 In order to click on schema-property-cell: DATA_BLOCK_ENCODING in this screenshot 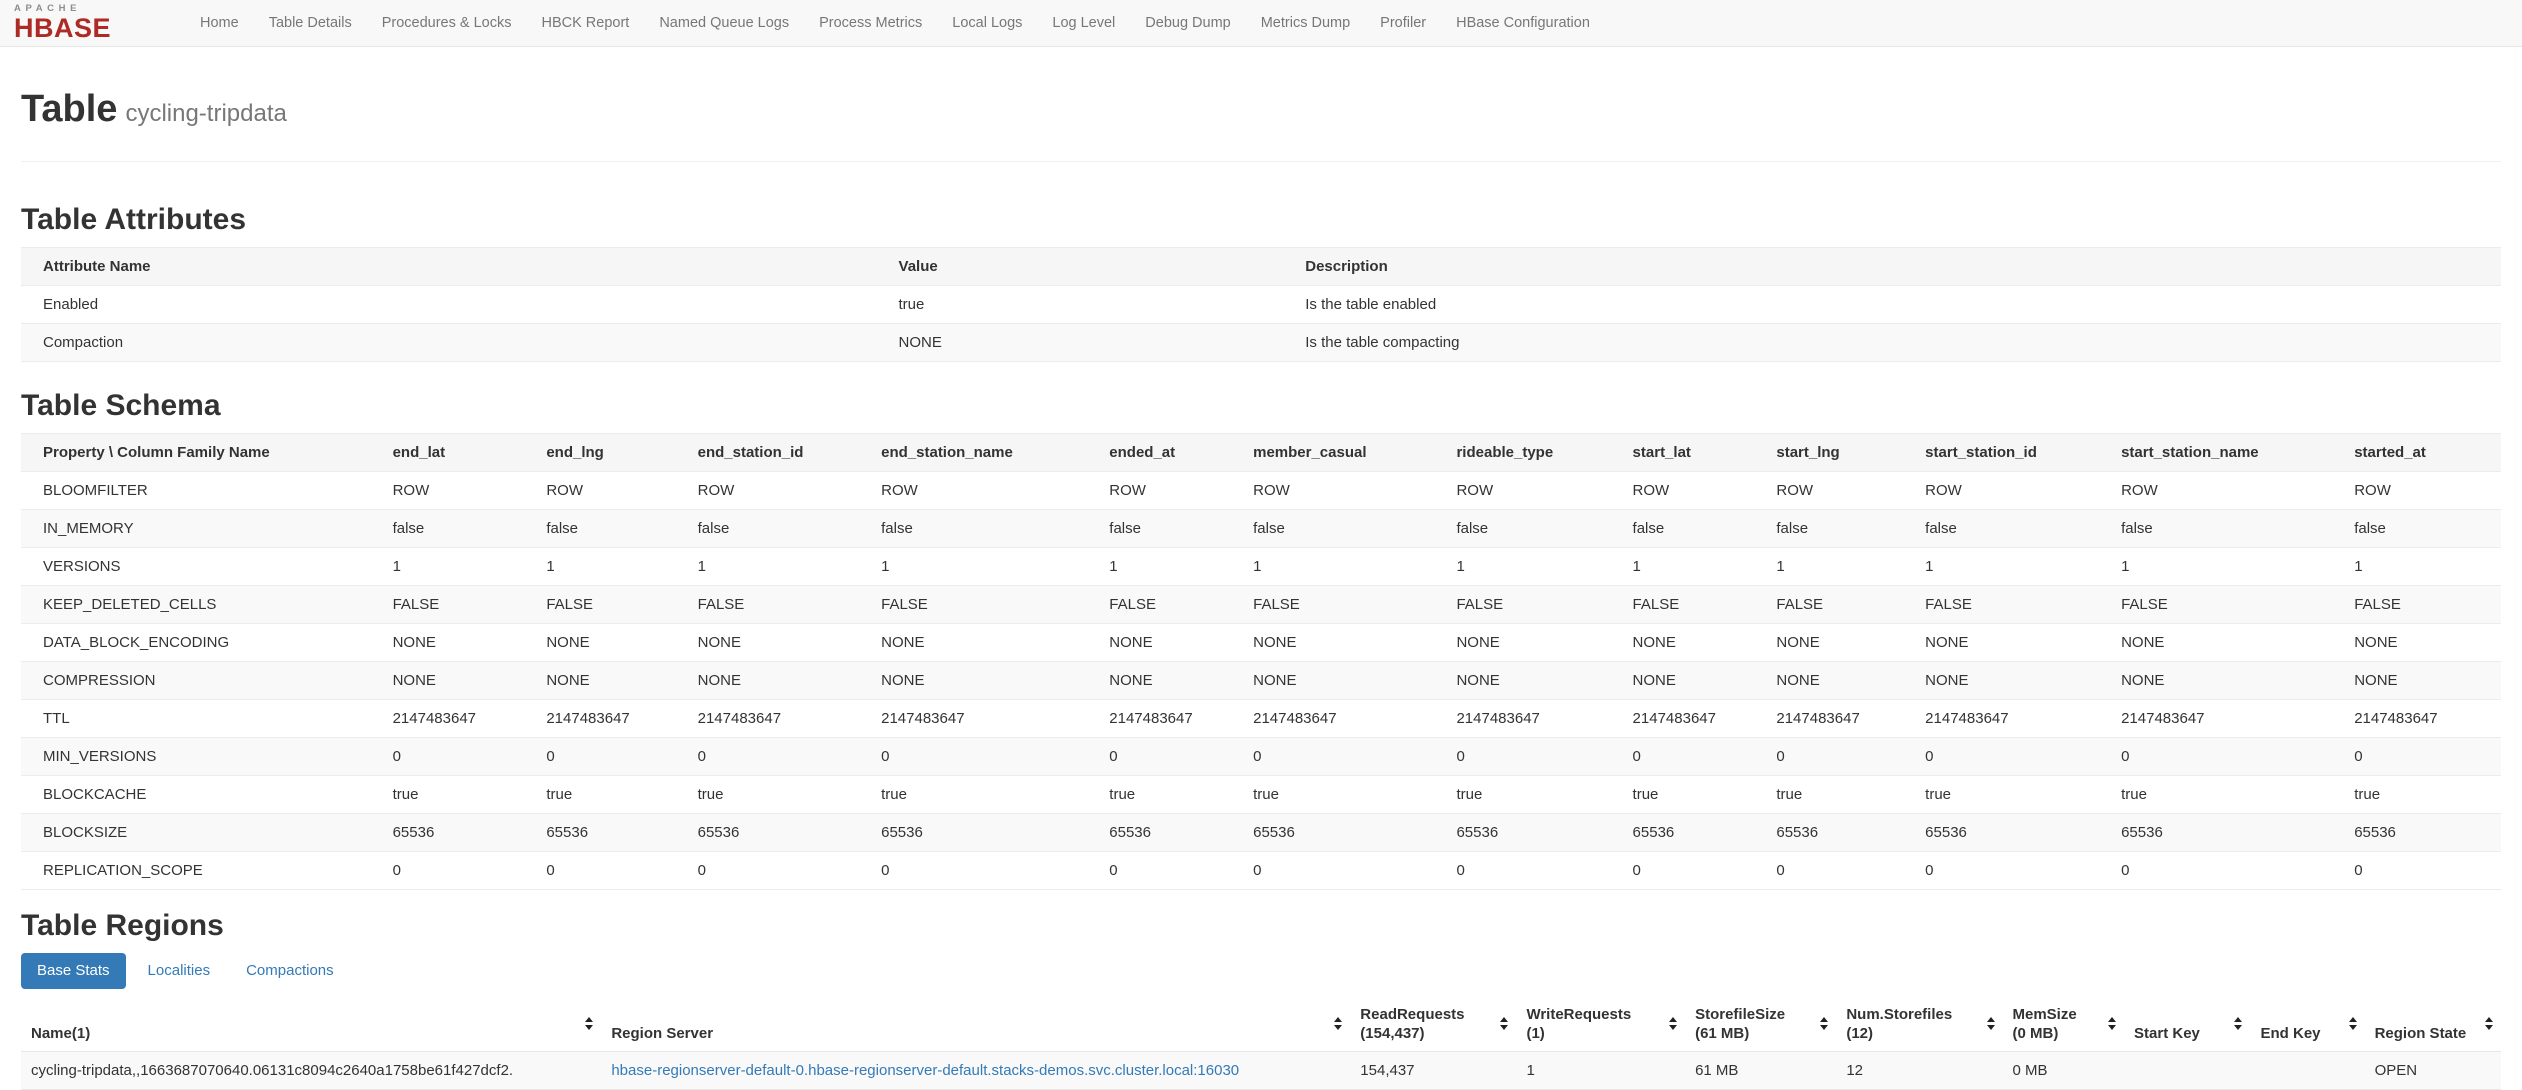, I will do `click(136, 642)`.